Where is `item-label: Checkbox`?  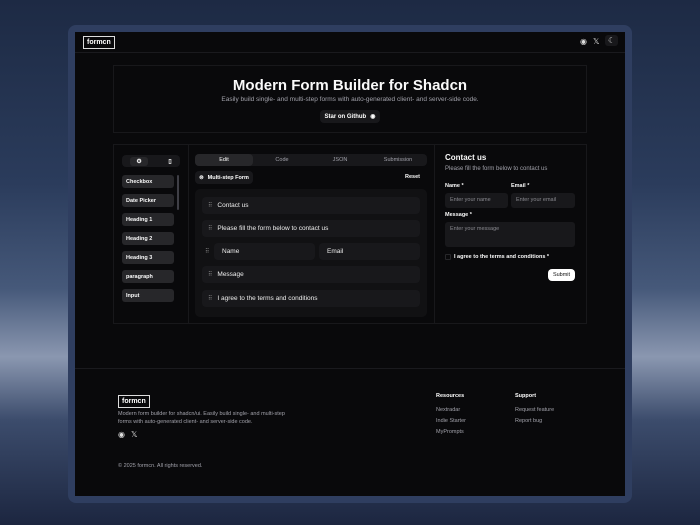 item-label: Checkbox is located at coordinates (139, 181).